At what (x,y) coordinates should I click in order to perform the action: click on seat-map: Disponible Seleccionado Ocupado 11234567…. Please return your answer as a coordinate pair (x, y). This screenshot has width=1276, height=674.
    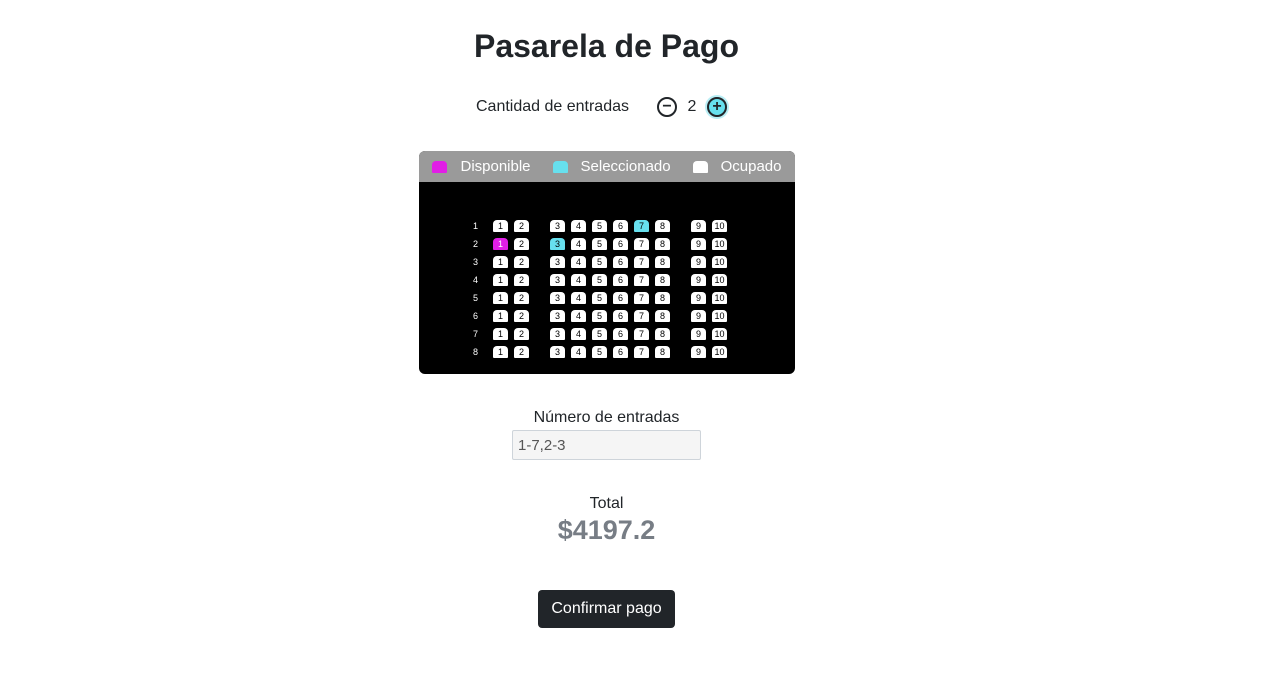
    Looking at the image, I should click on (607, 262).